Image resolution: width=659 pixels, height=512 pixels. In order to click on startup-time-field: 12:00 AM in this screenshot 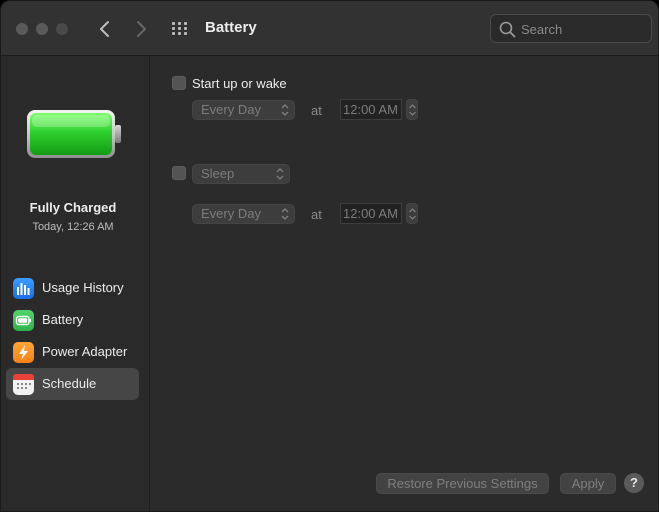, I will do `click(371, 109)`.